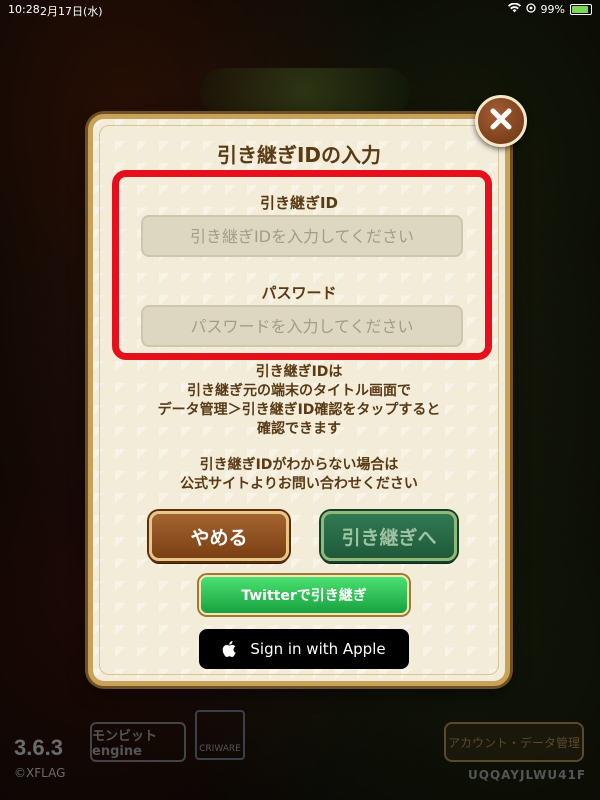 The height and width of the screenshot is (800, 600). I want to click on status-bar: 10:28 2月17日(水) 99%, so click(300, 9).